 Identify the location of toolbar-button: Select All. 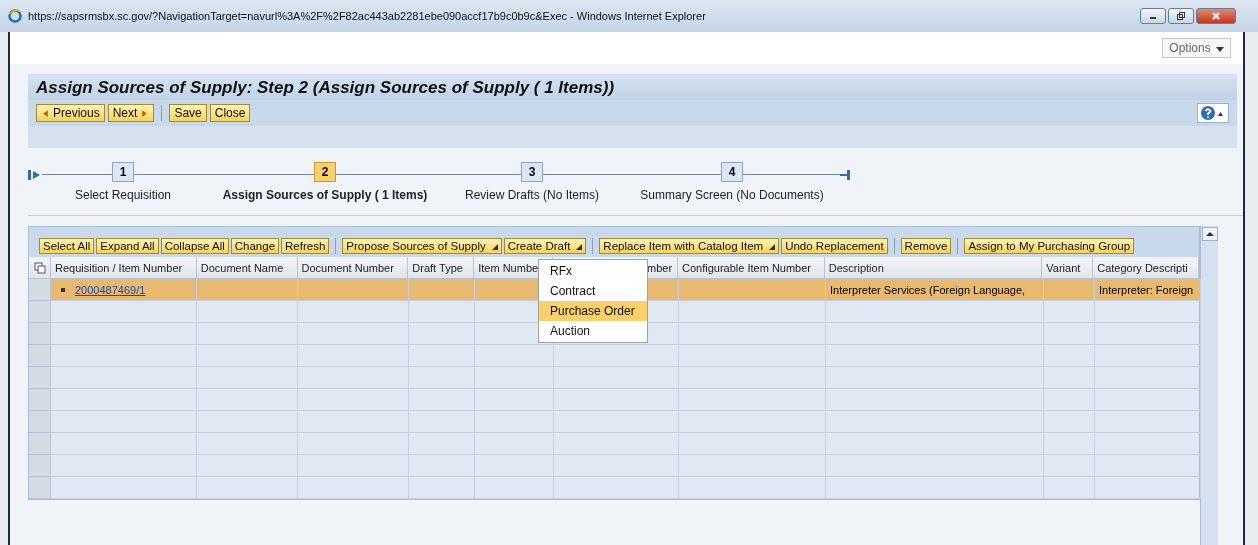
(67, 246).